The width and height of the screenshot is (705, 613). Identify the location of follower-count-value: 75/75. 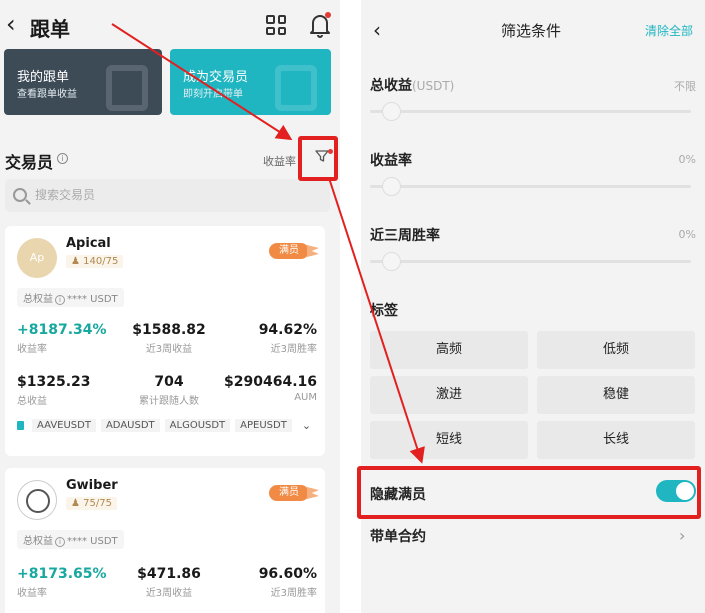
(97, 503).